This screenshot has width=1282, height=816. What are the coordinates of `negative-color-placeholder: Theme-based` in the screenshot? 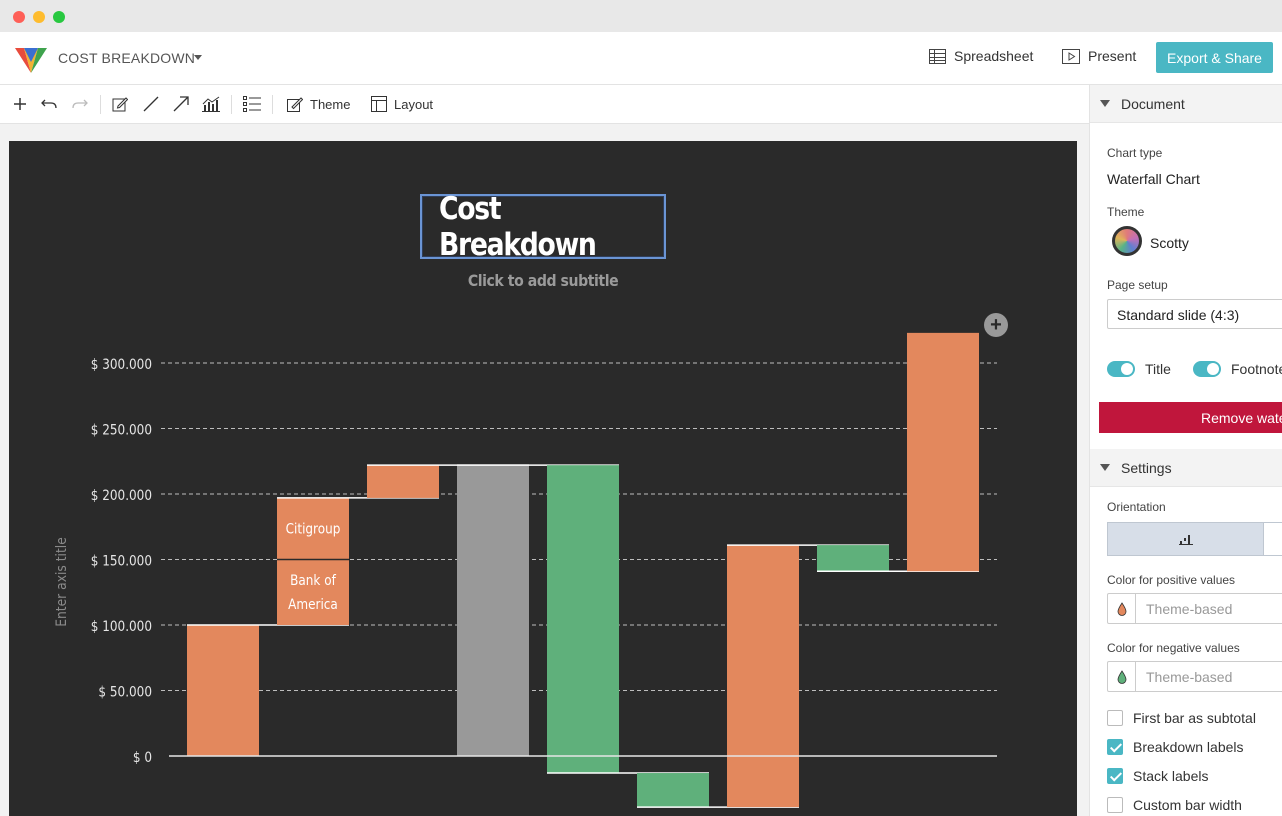 It's located at (1189, 677).